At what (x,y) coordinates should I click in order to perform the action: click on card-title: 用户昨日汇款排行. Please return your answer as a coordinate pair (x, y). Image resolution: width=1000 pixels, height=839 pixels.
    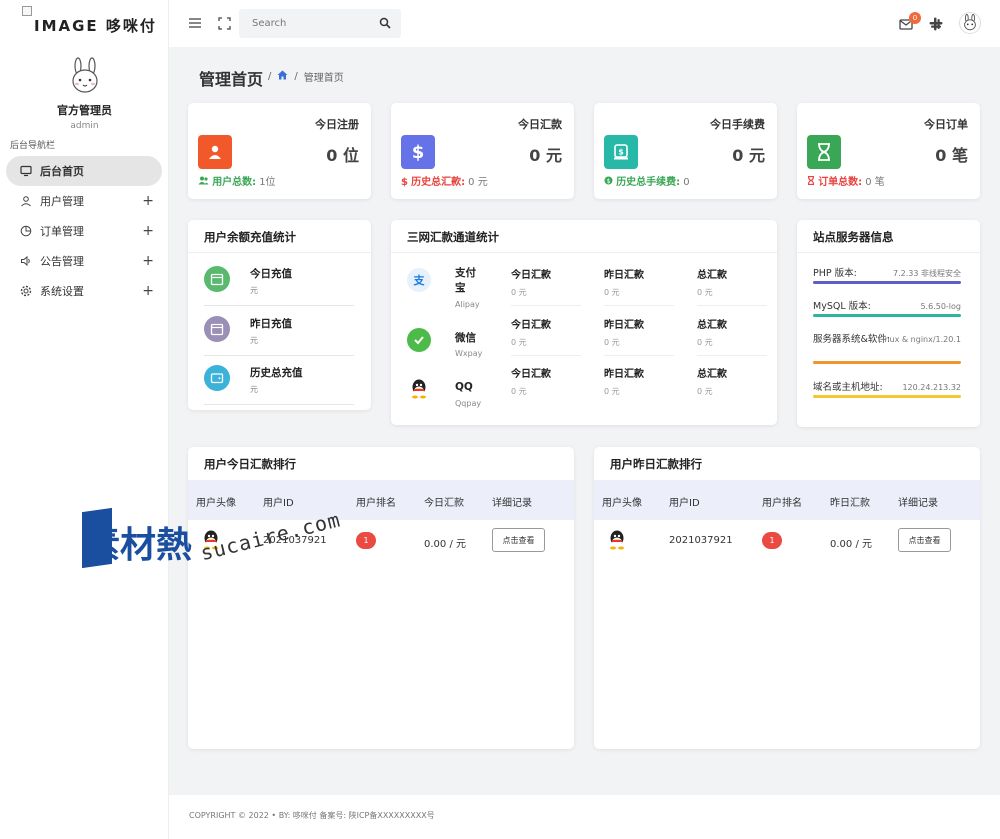
    Looking at the image, I should click on (656, 464).